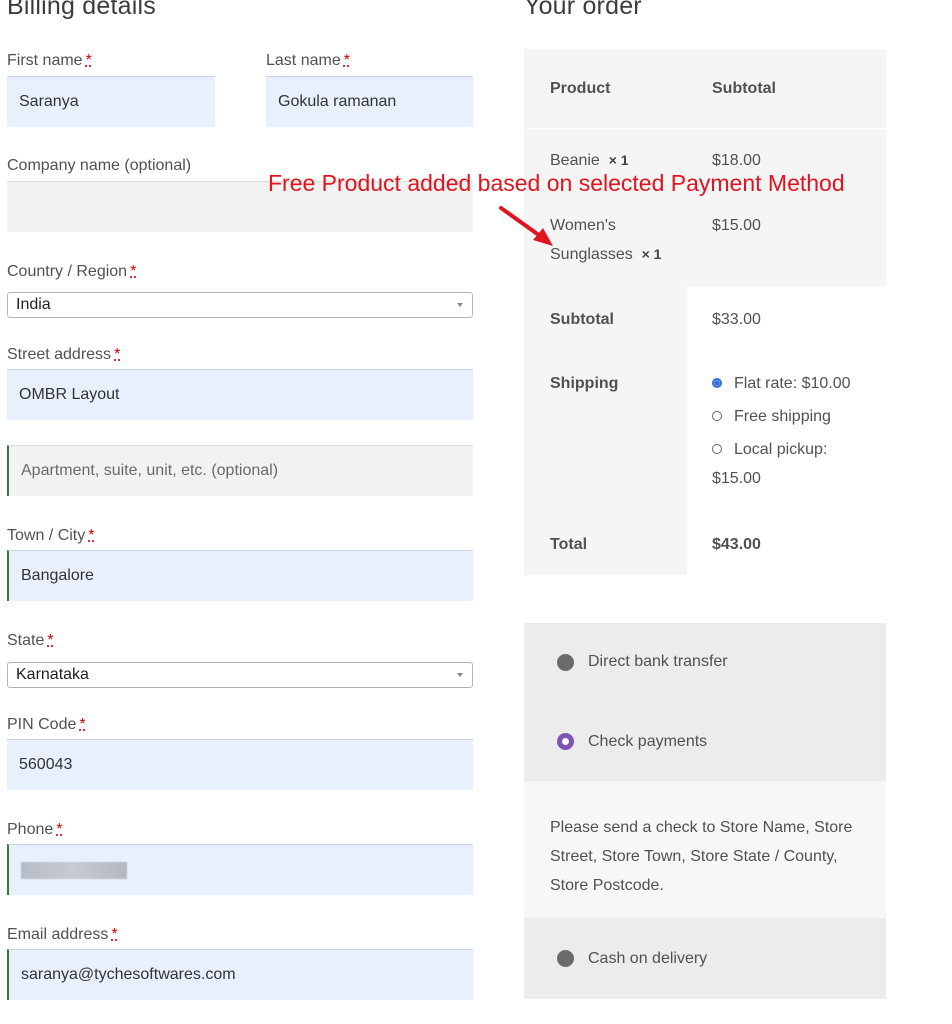 The height and width of the screenshot is (1024, 952). Describe the element at coordinates (701, 827) in the screenshot. I see `description-line: Please send a check to Store Name, Store` at that location.